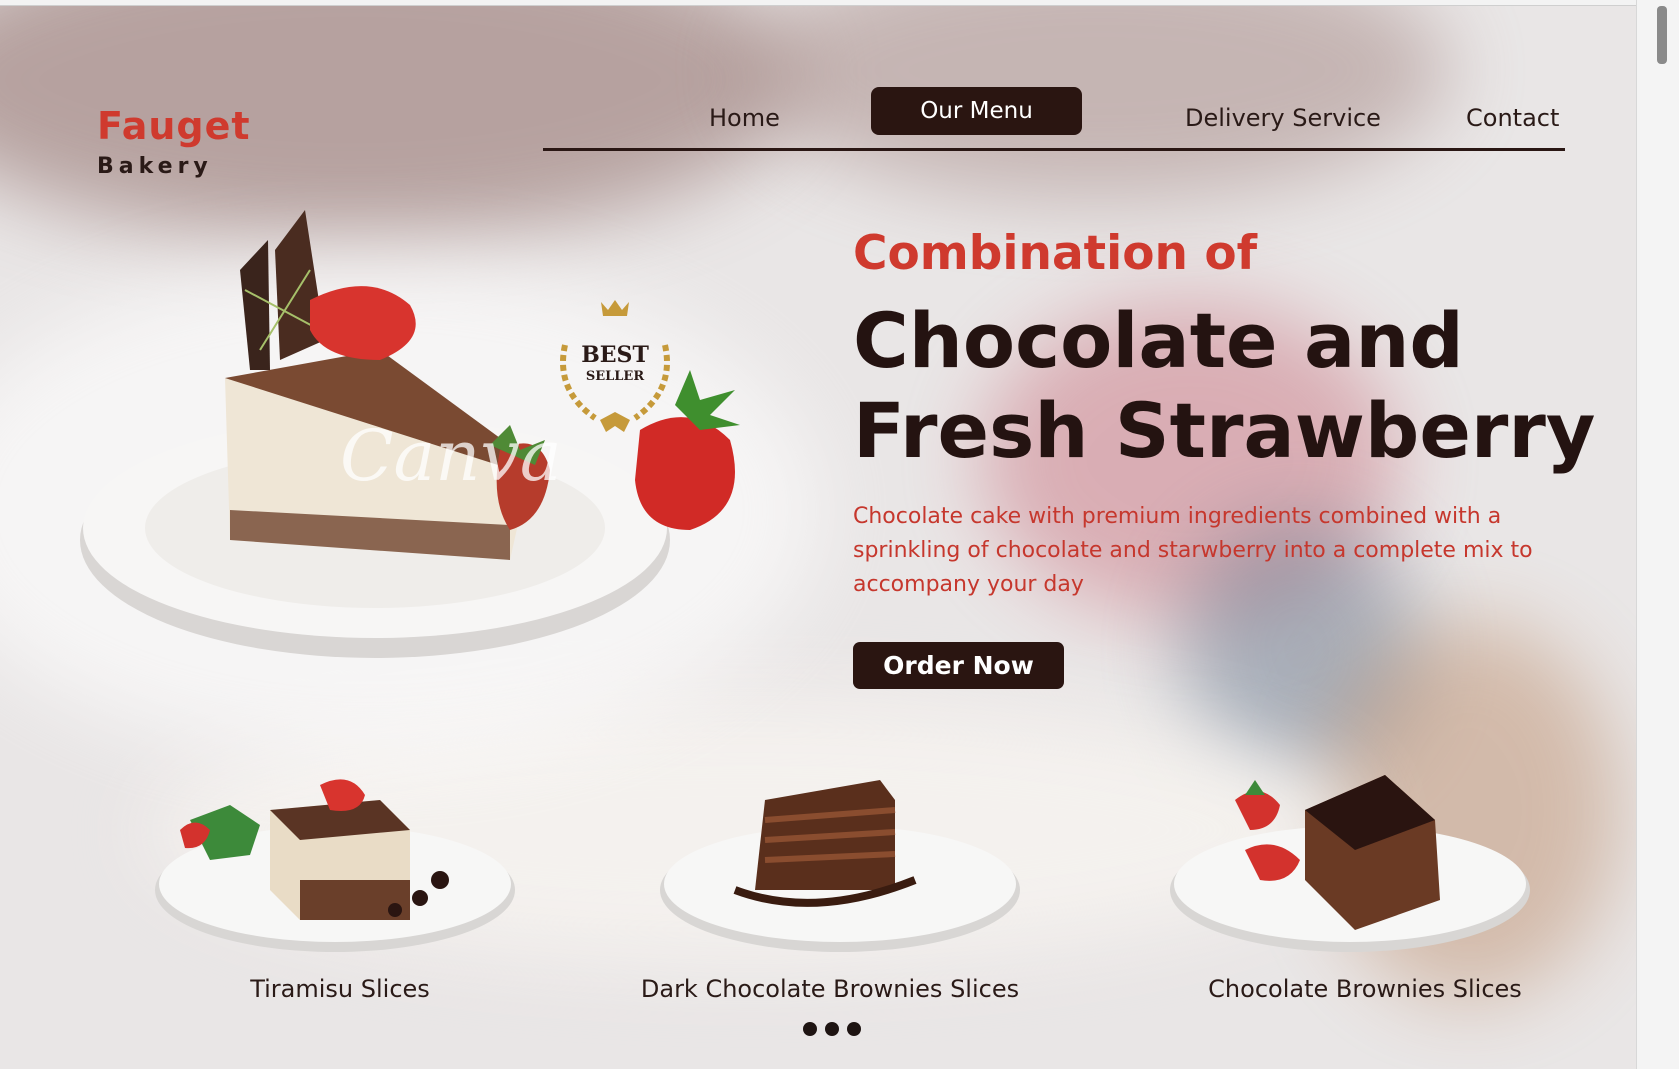  Describe the element at coordinates (1054, 149) in the screenshot. I see `nav-divider` at that location.